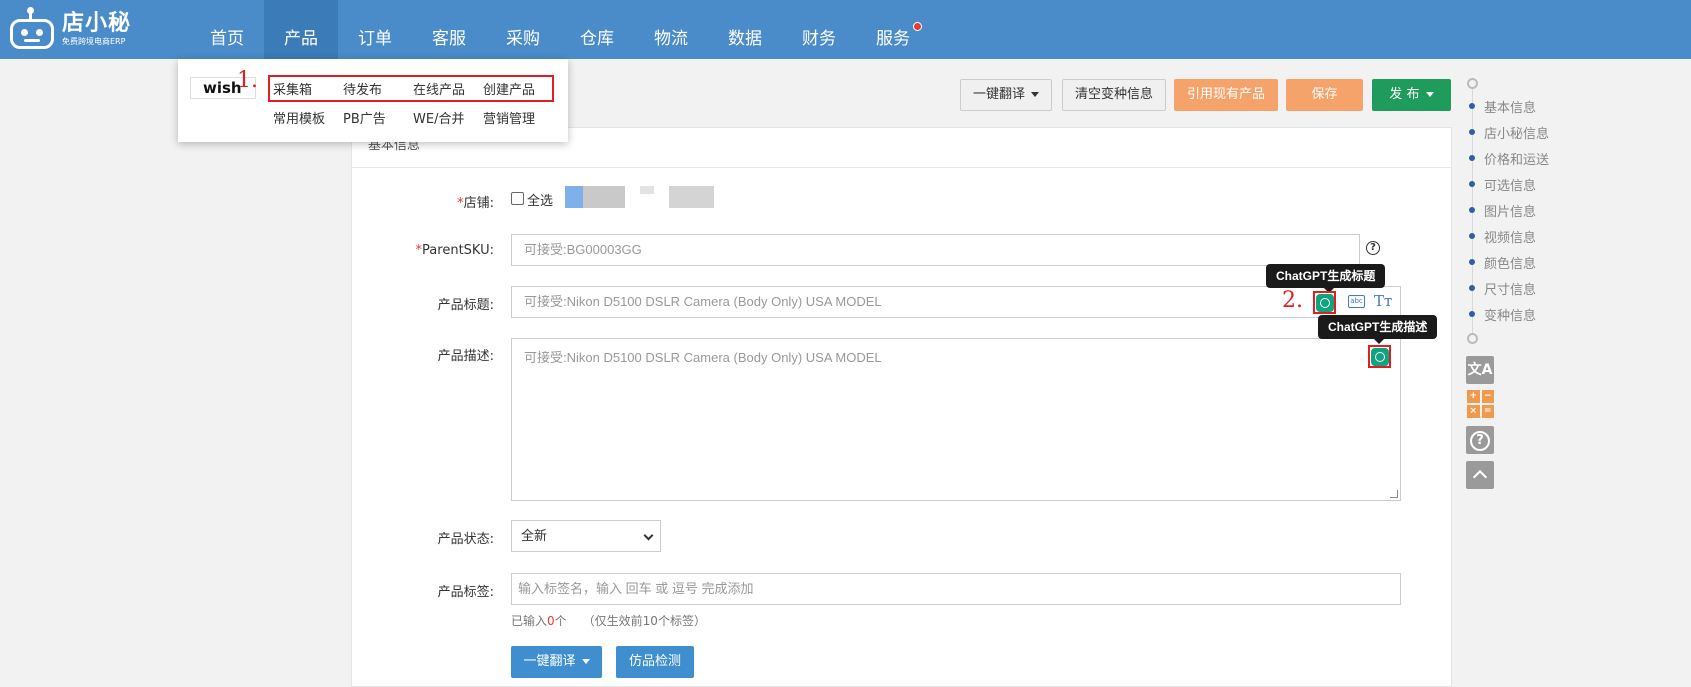 This screenshot has height=687, width=1691. Describe the element at coordinates (449, 29) in the screenshot. I see `nav-item-service: 客服` at that location.